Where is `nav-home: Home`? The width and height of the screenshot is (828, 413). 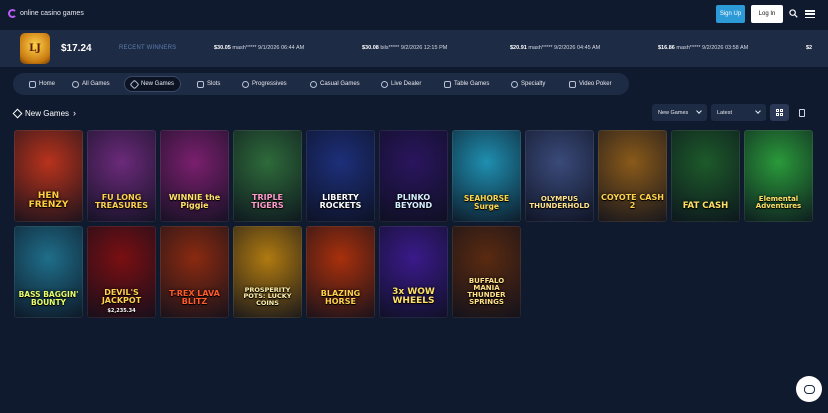 nav-home: Home is located at coordinates (42, 84).